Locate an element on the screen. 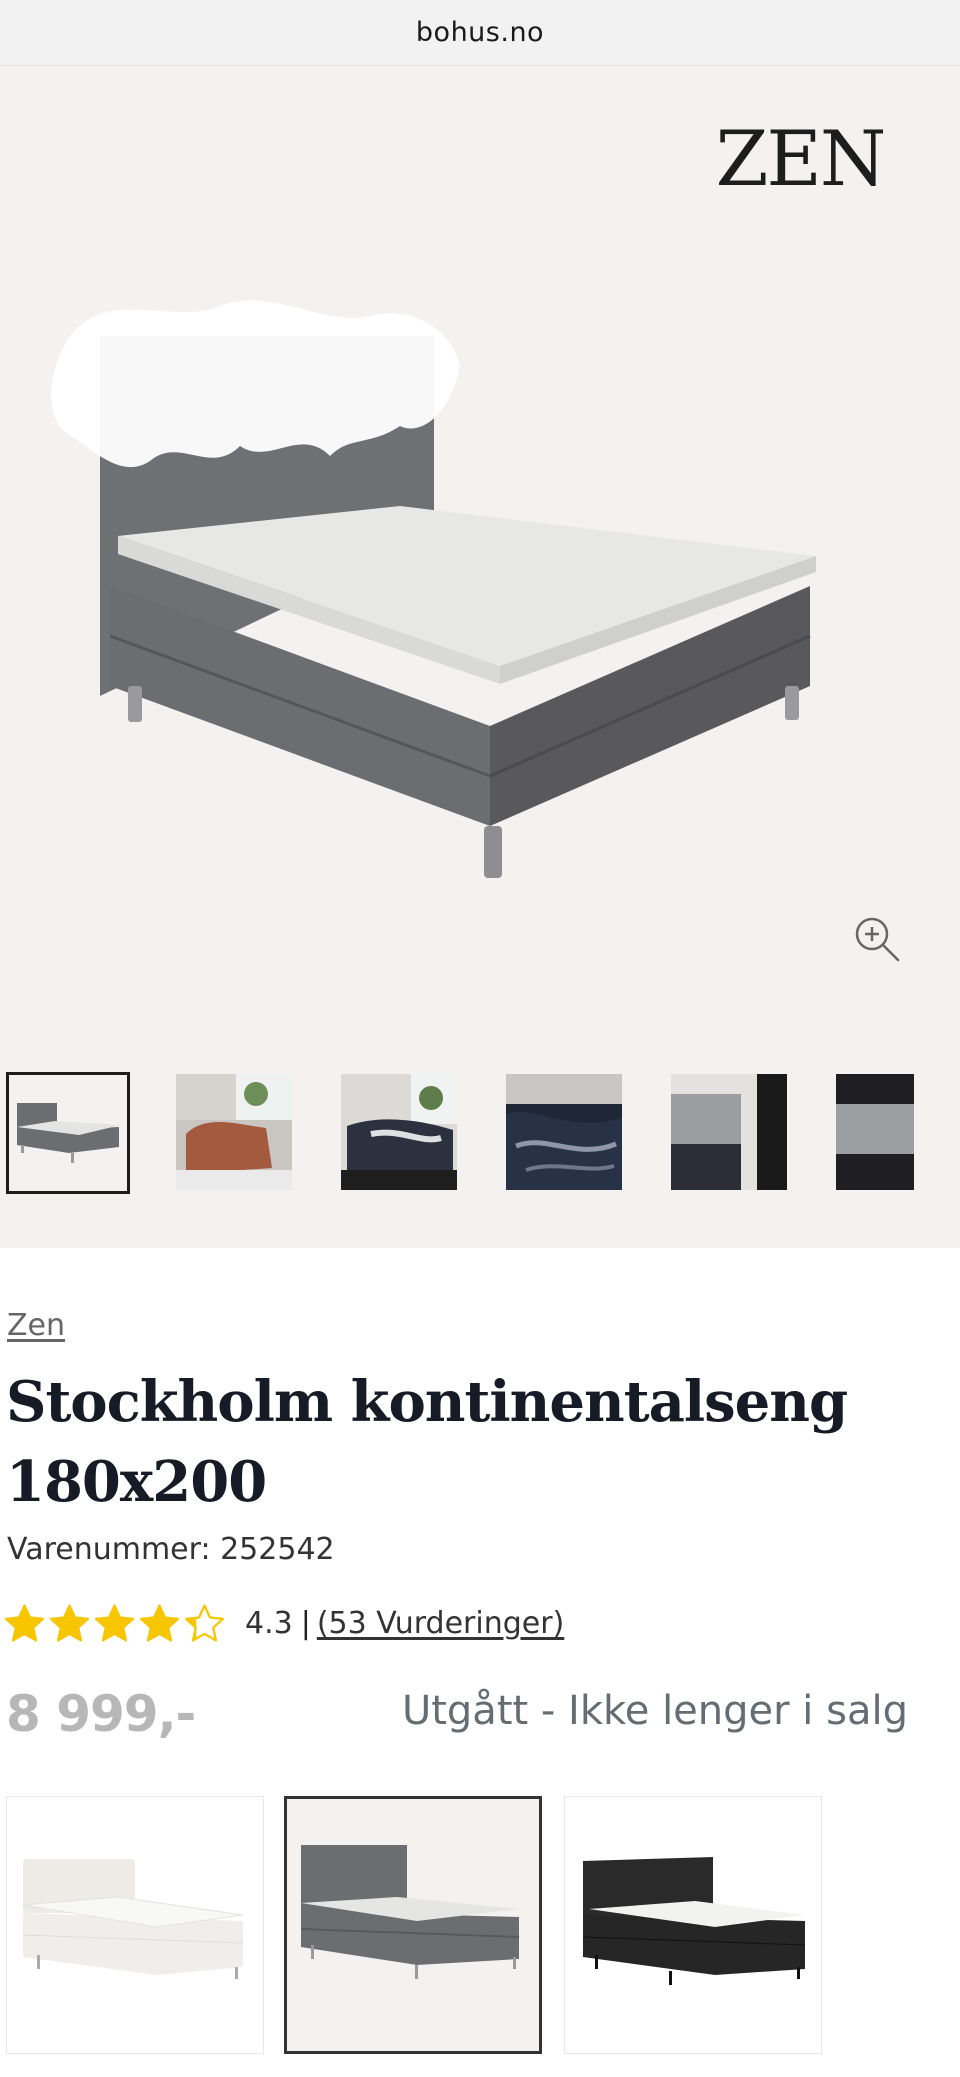  variant-grey is located at coordinates (413, 1925).